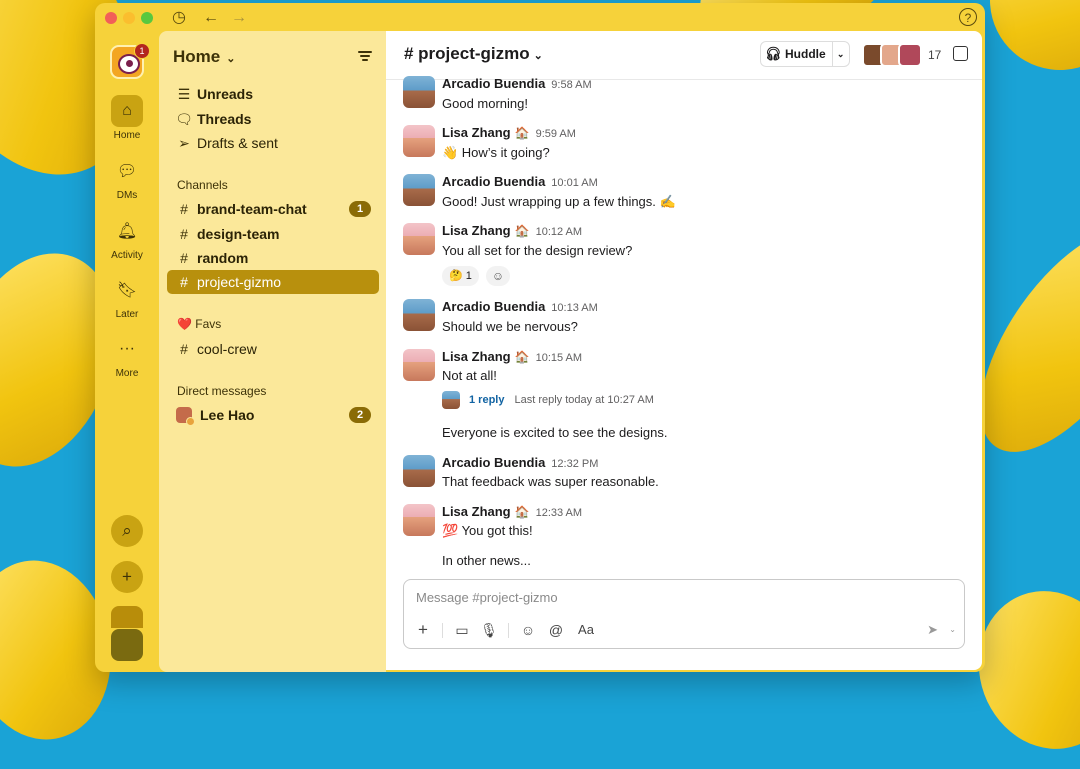  I want to click on rail-item-later: 🔖︎ Later, so click(127, 297).